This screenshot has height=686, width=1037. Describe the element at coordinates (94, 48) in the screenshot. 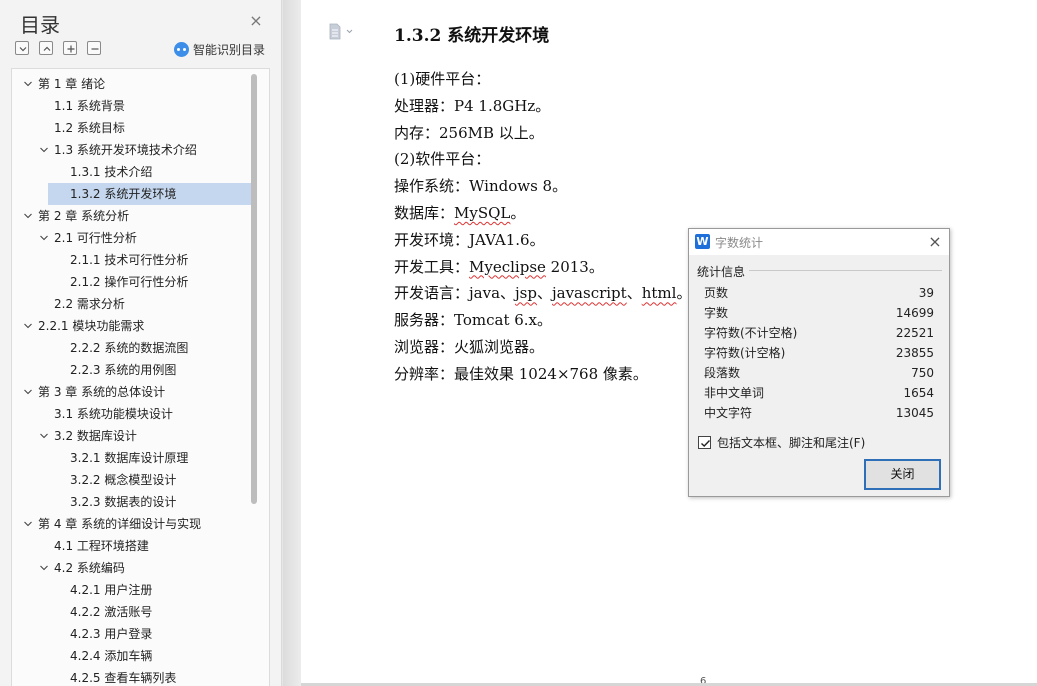

I see `remove-heading-icon` at that location.